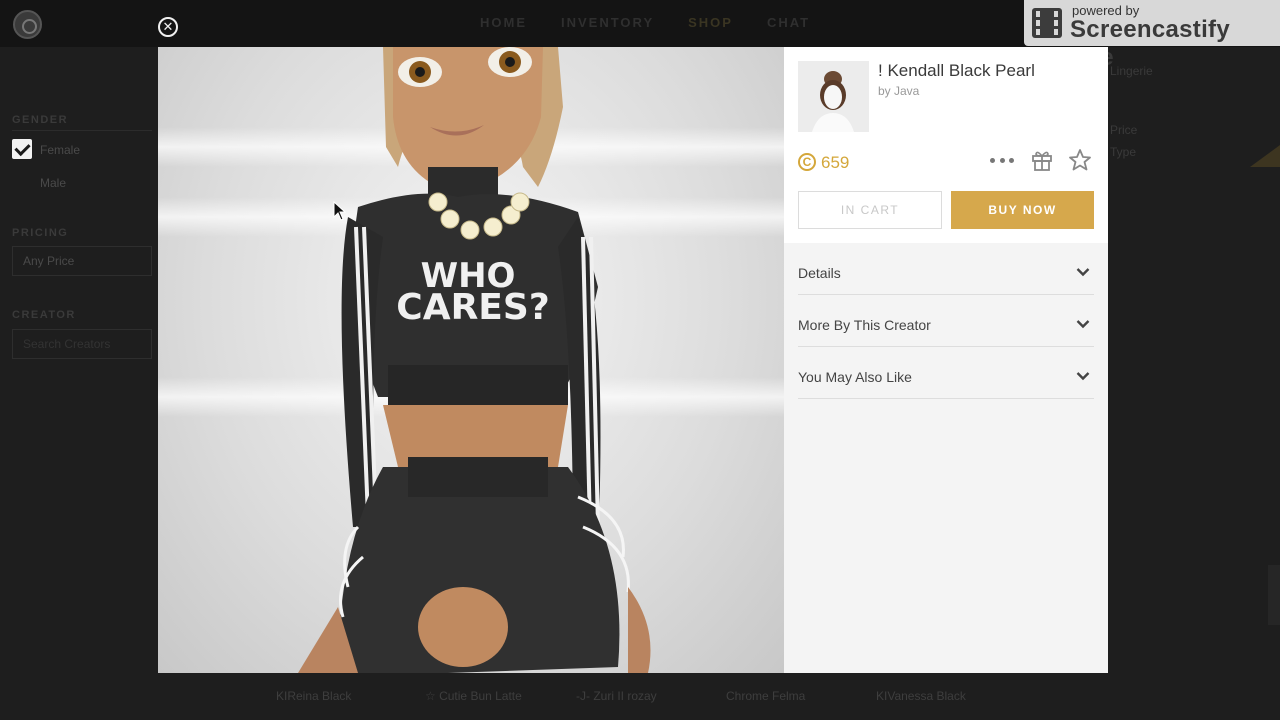 This screenshot has width=1280, height=720. Describe the element at coordinates (27, 24) in the screenshot. I see `app-logo` at that location.